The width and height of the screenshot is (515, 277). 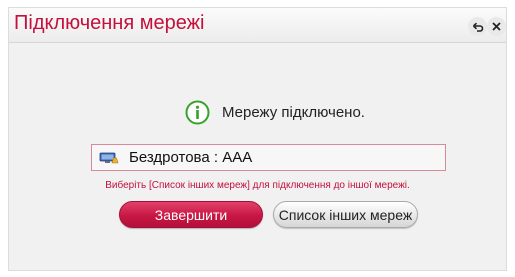 What do you see at coordinates (257, 25) in the screenshot?
I see `title-bar: Підключення мережі` at bounding box center [257, 25].